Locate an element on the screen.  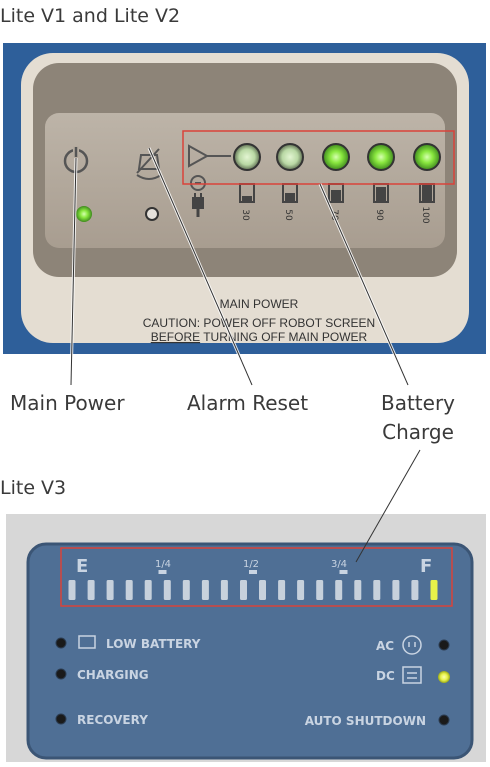
callout-alarm-reset: Alarm Reset is located at coordinates (248, 403).